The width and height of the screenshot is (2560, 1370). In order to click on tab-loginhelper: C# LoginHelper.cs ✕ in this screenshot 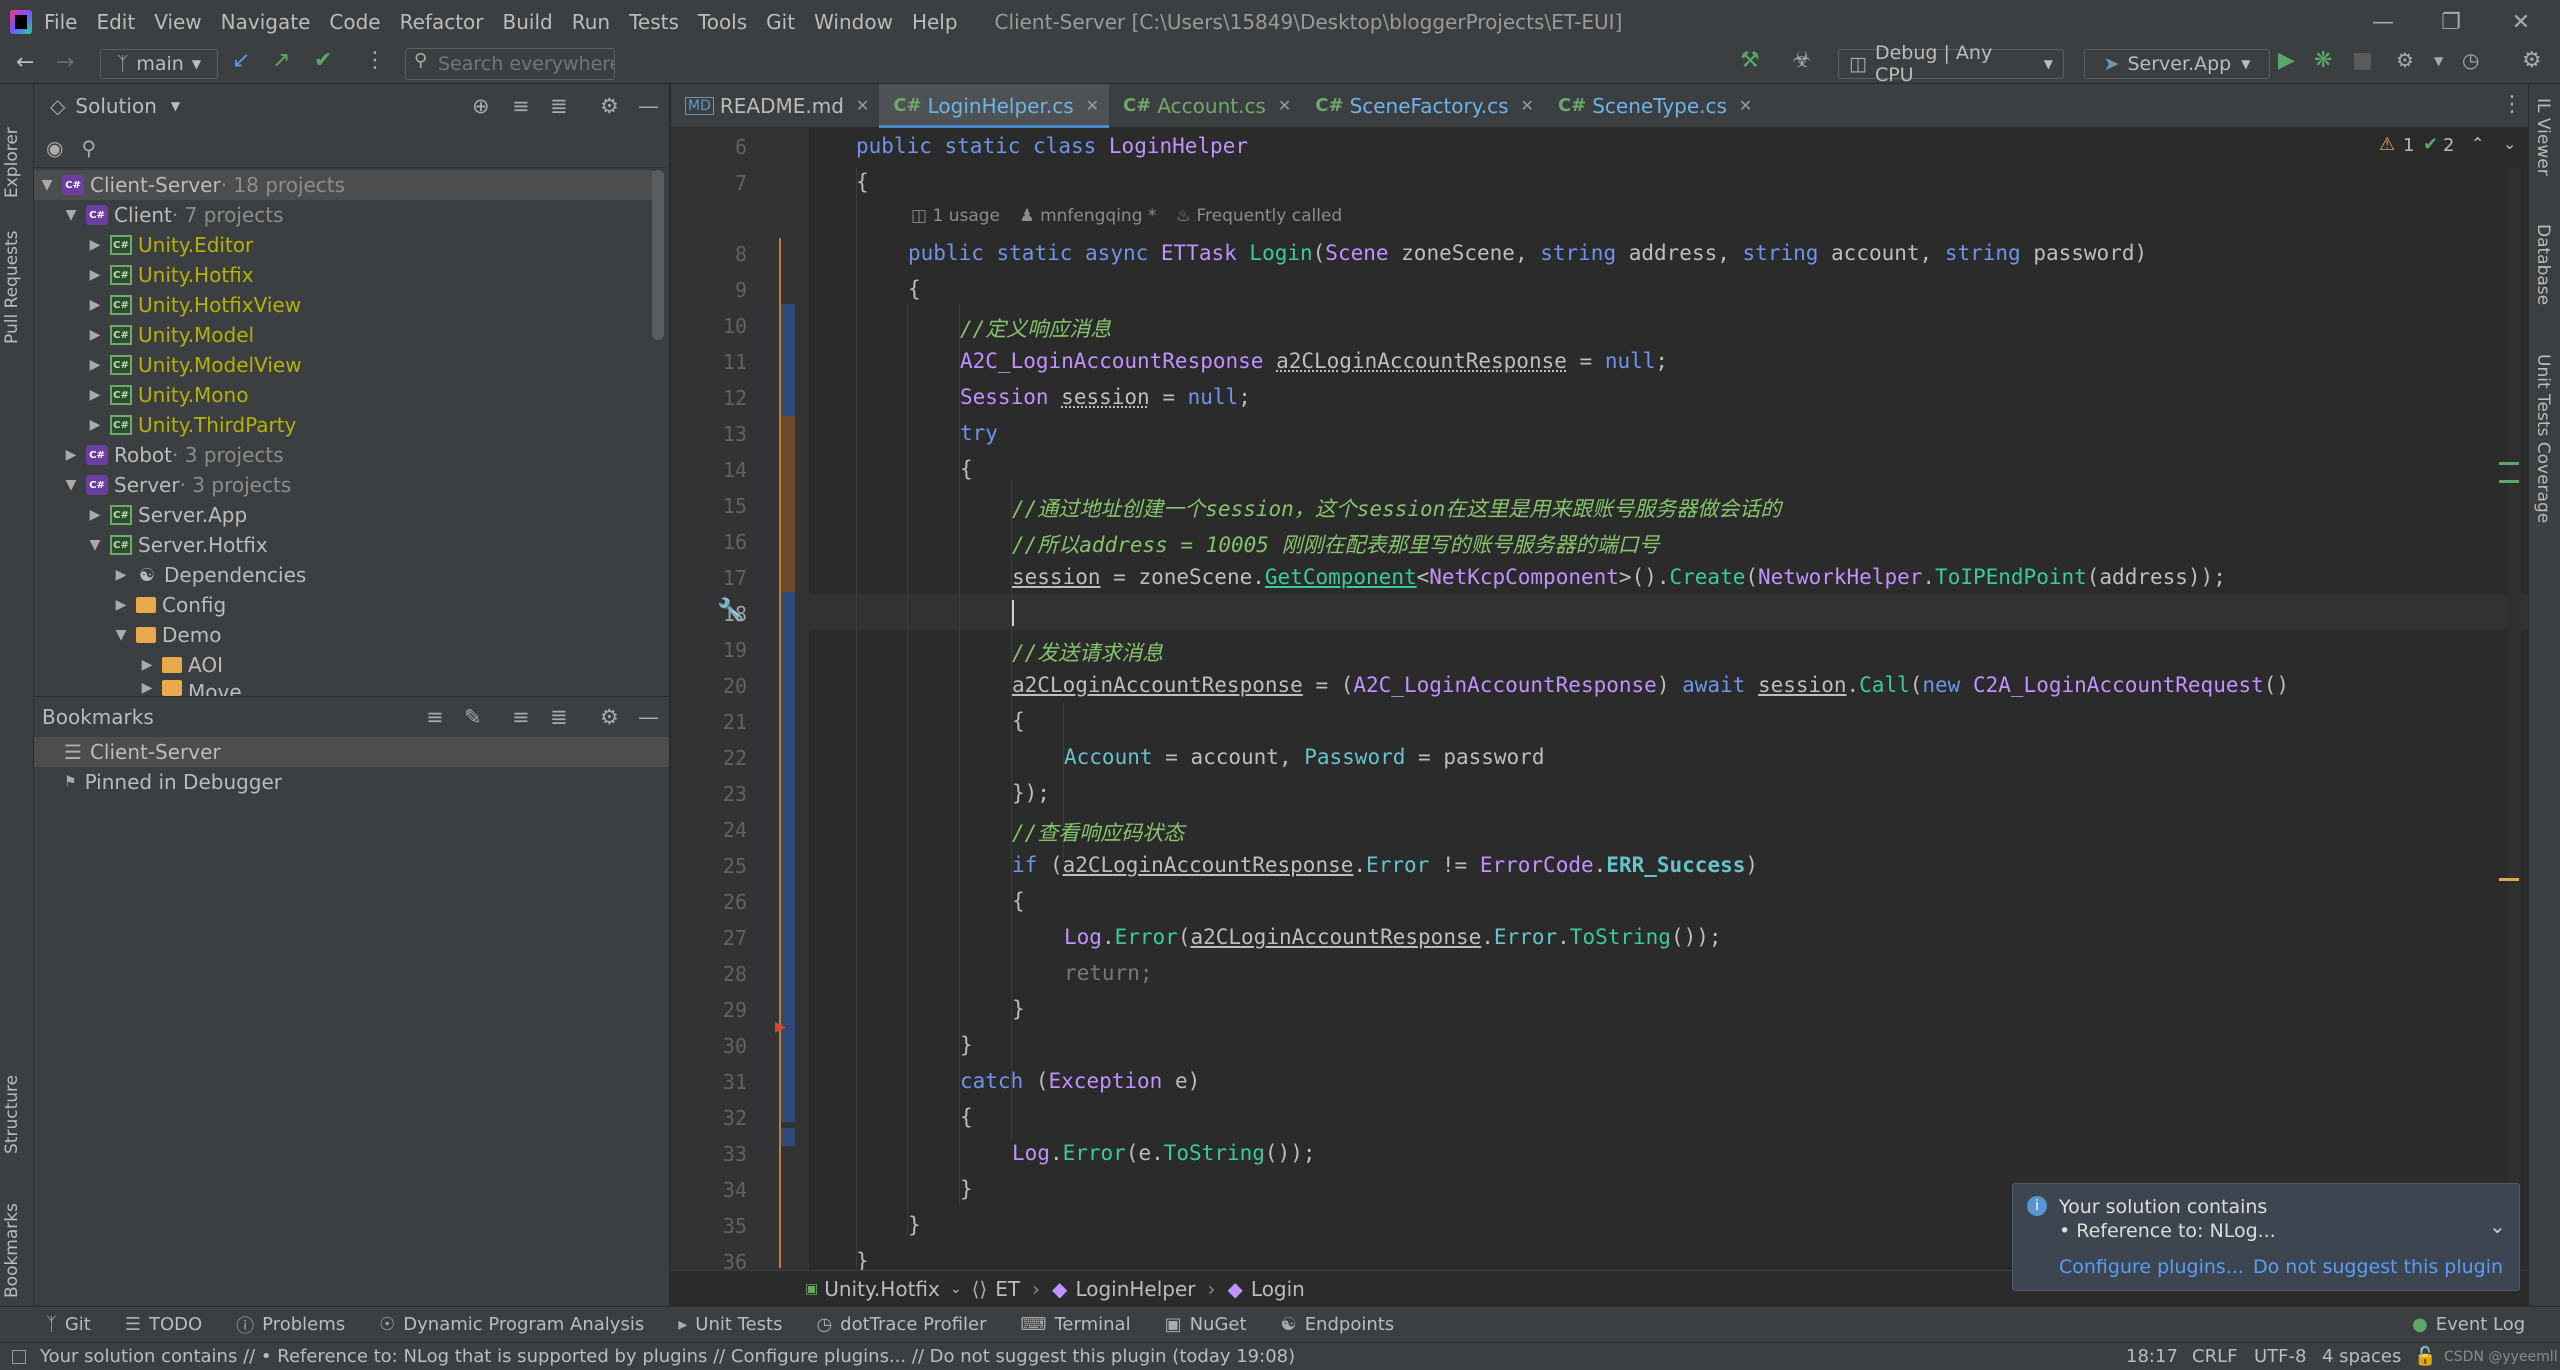, I will do `click(994, 105)`.